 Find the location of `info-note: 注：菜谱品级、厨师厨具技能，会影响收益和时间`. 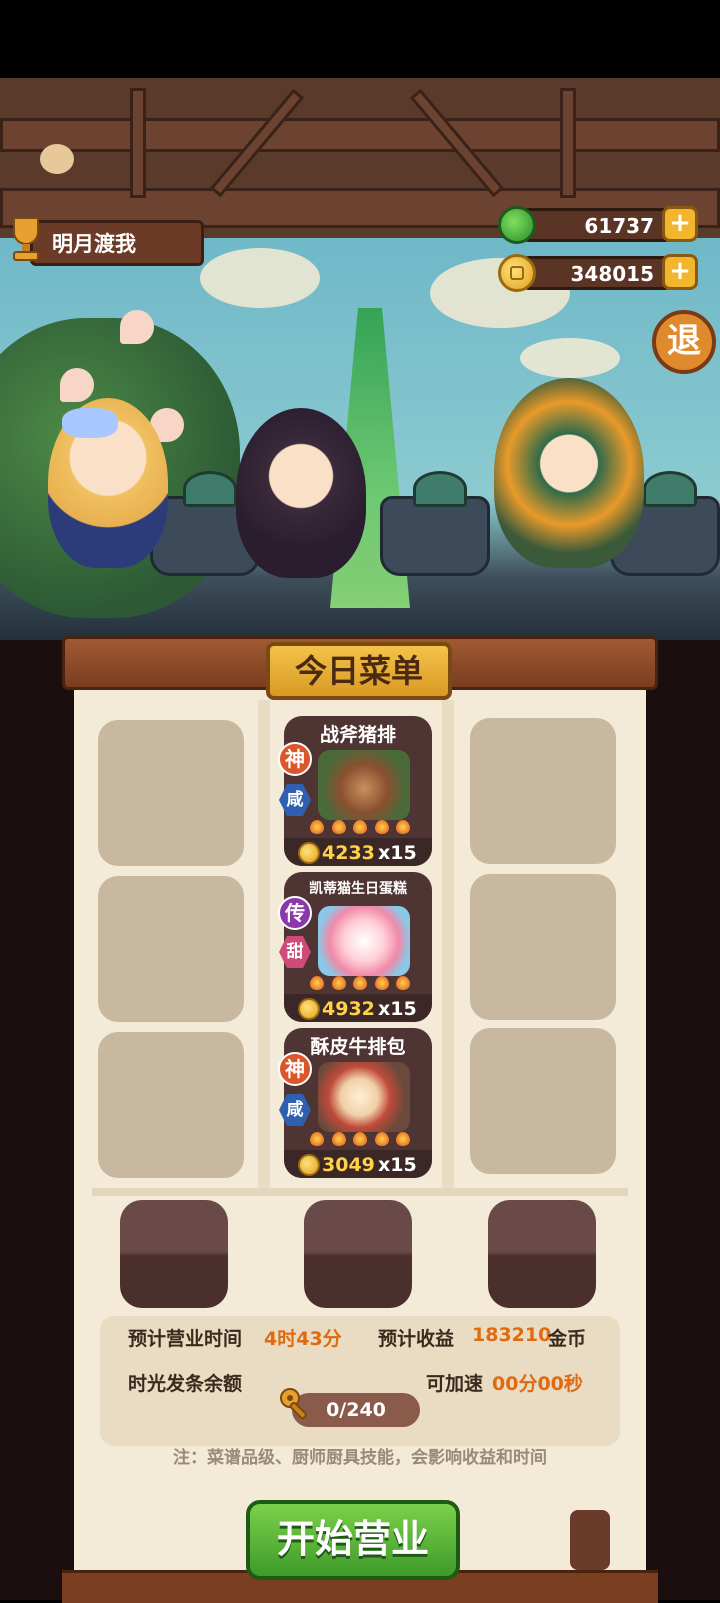

info-note: 注：菜谱品级、厨师厨具技能，会影响收益和时间 is located at coordinates (360, 1458).